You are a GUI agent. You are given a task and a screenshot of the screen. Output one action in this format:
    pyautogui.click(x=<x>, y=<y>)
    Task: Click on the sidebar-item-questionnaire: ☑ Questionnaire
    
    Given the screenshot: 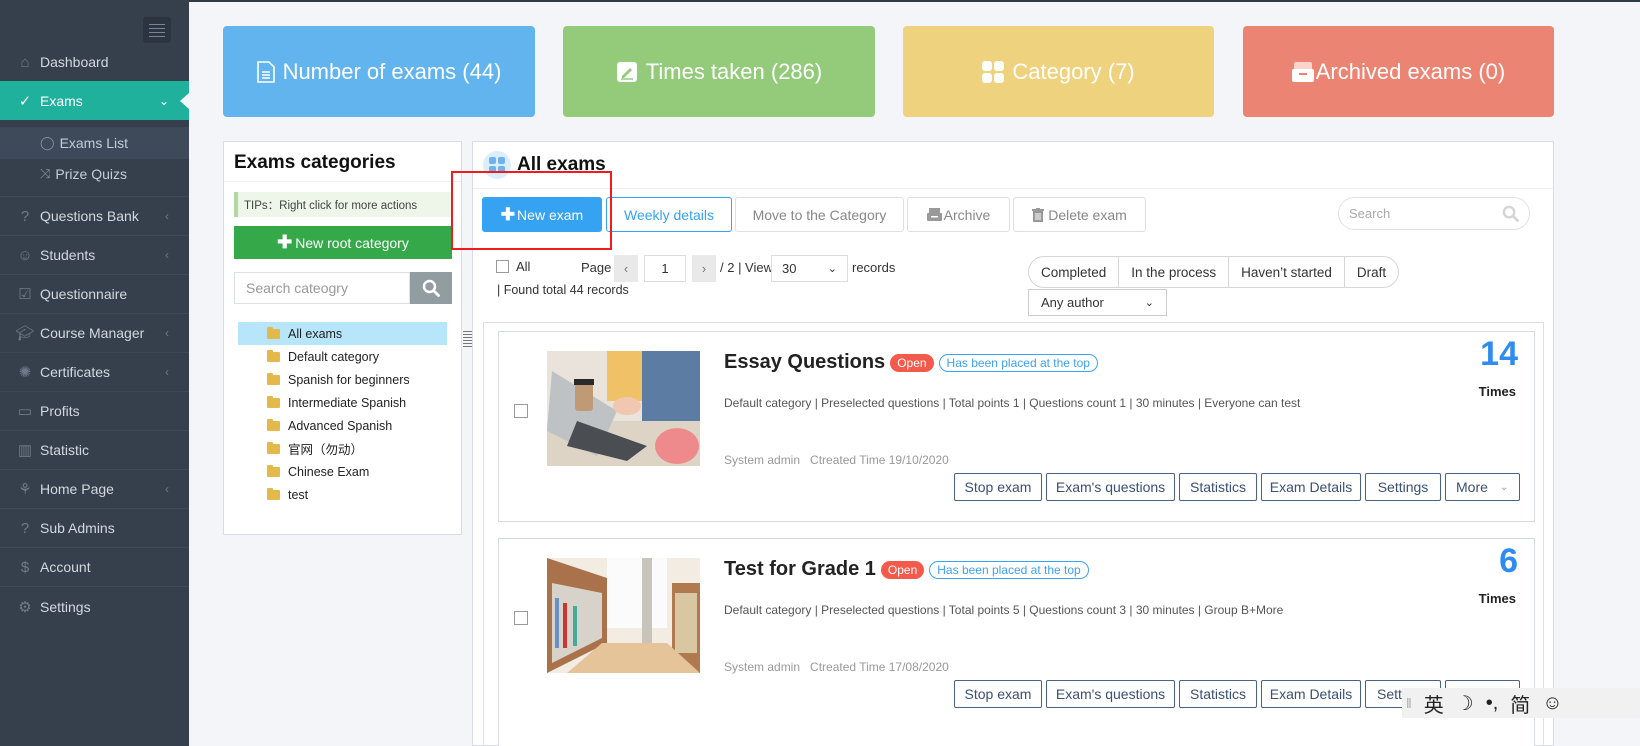 What is the action you would take?
    pyautogui.click(x=94, y=294)
    